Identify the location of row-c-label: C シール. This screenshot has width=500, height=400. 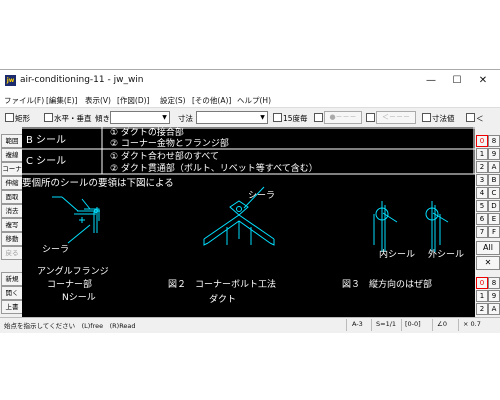
(46, 161).